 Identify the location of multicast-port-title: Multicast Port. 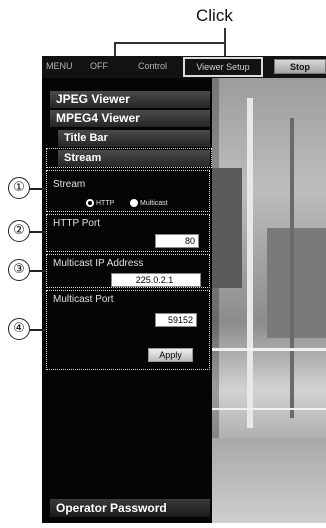
(83, 299).